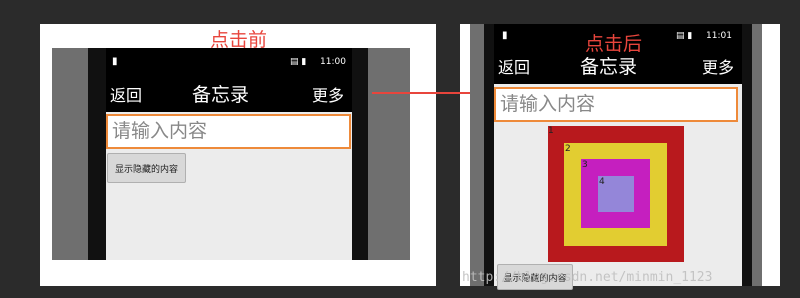 The width and height of the screenshot is (800, 298). What do you see at coordinates (551, 131) in the screenshot?
I see `square-label: 1` at bounding box center [551, 131].